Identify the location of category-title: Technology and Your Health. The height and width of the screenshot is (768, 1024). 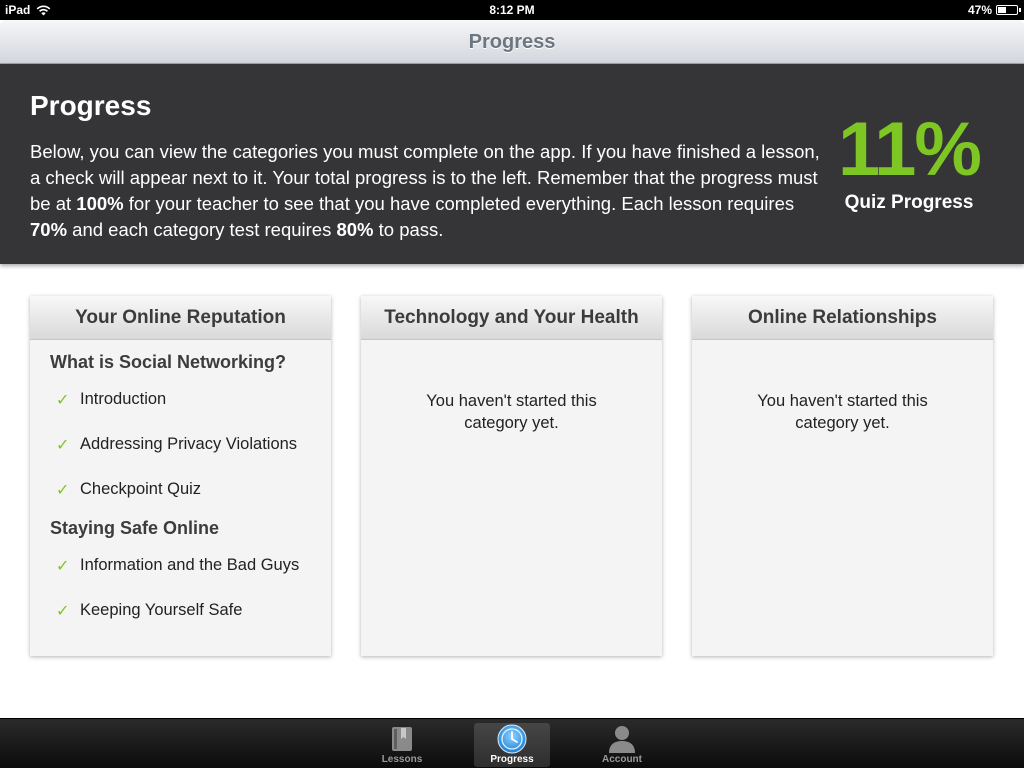
(511, 318).